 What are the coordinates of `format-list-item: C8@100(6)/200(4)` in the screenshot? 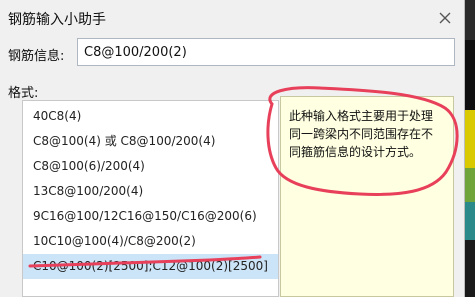 It's located at (150, 166).